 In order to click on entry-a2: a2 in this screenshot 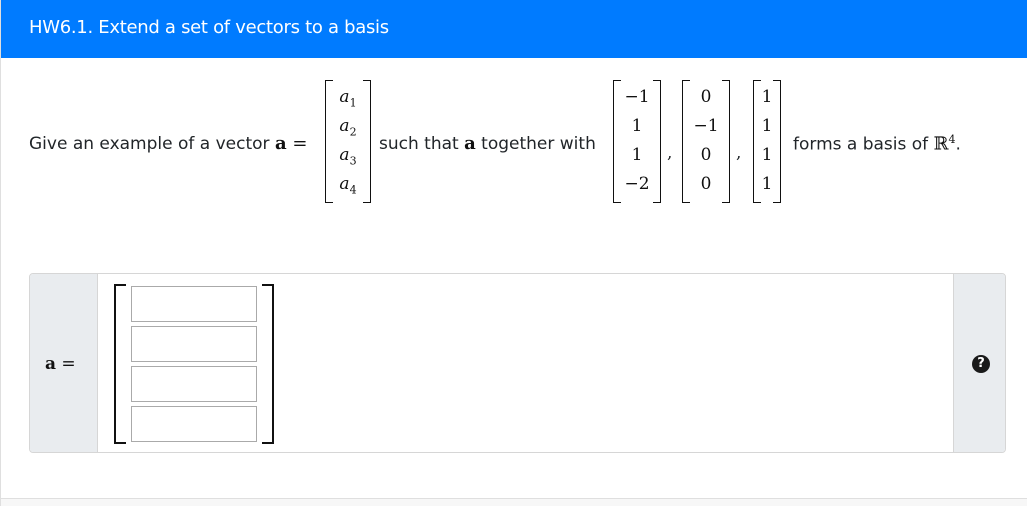, I will do `click(348, 127)`.